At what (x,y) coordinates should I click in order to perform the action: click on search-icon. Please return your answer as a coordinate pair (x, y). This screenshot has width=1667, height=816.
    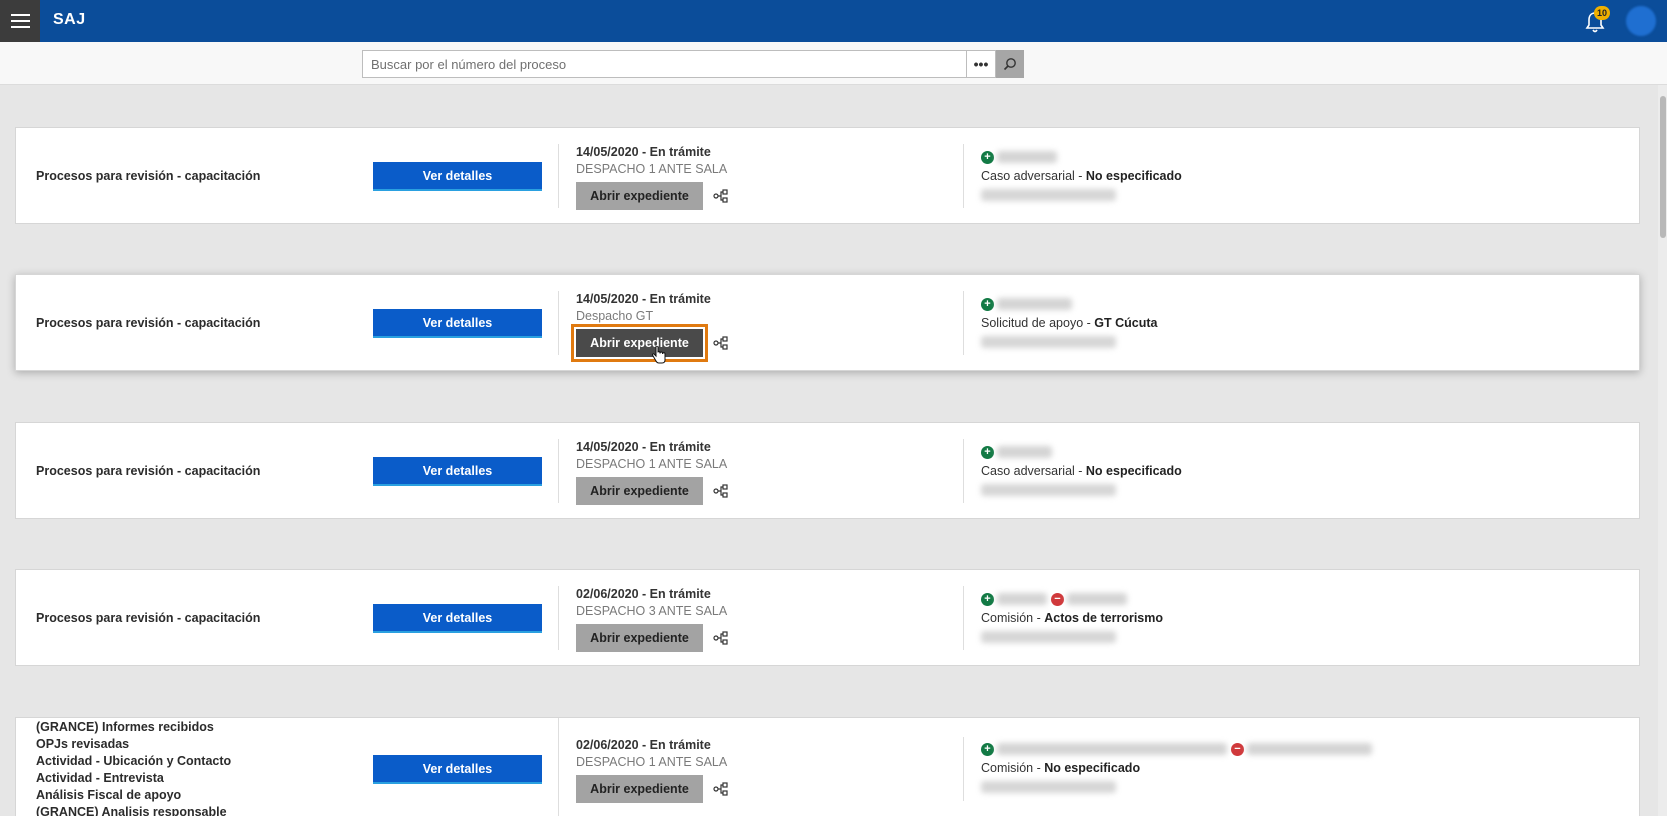
    Looking at the image, I should click on (1009, 64).